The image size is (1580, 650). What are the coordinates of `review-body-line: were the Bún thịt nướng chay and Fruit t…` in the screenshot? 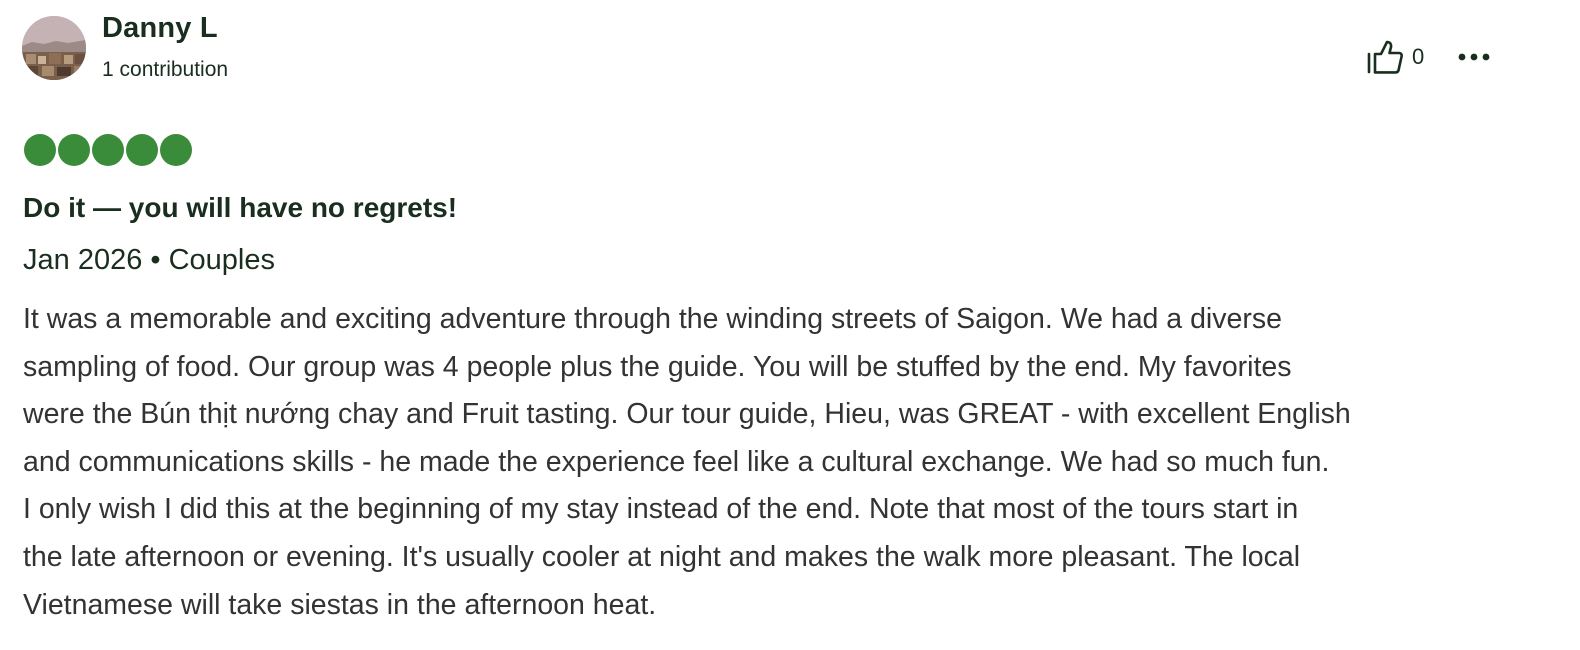 It's located at (687, 414).